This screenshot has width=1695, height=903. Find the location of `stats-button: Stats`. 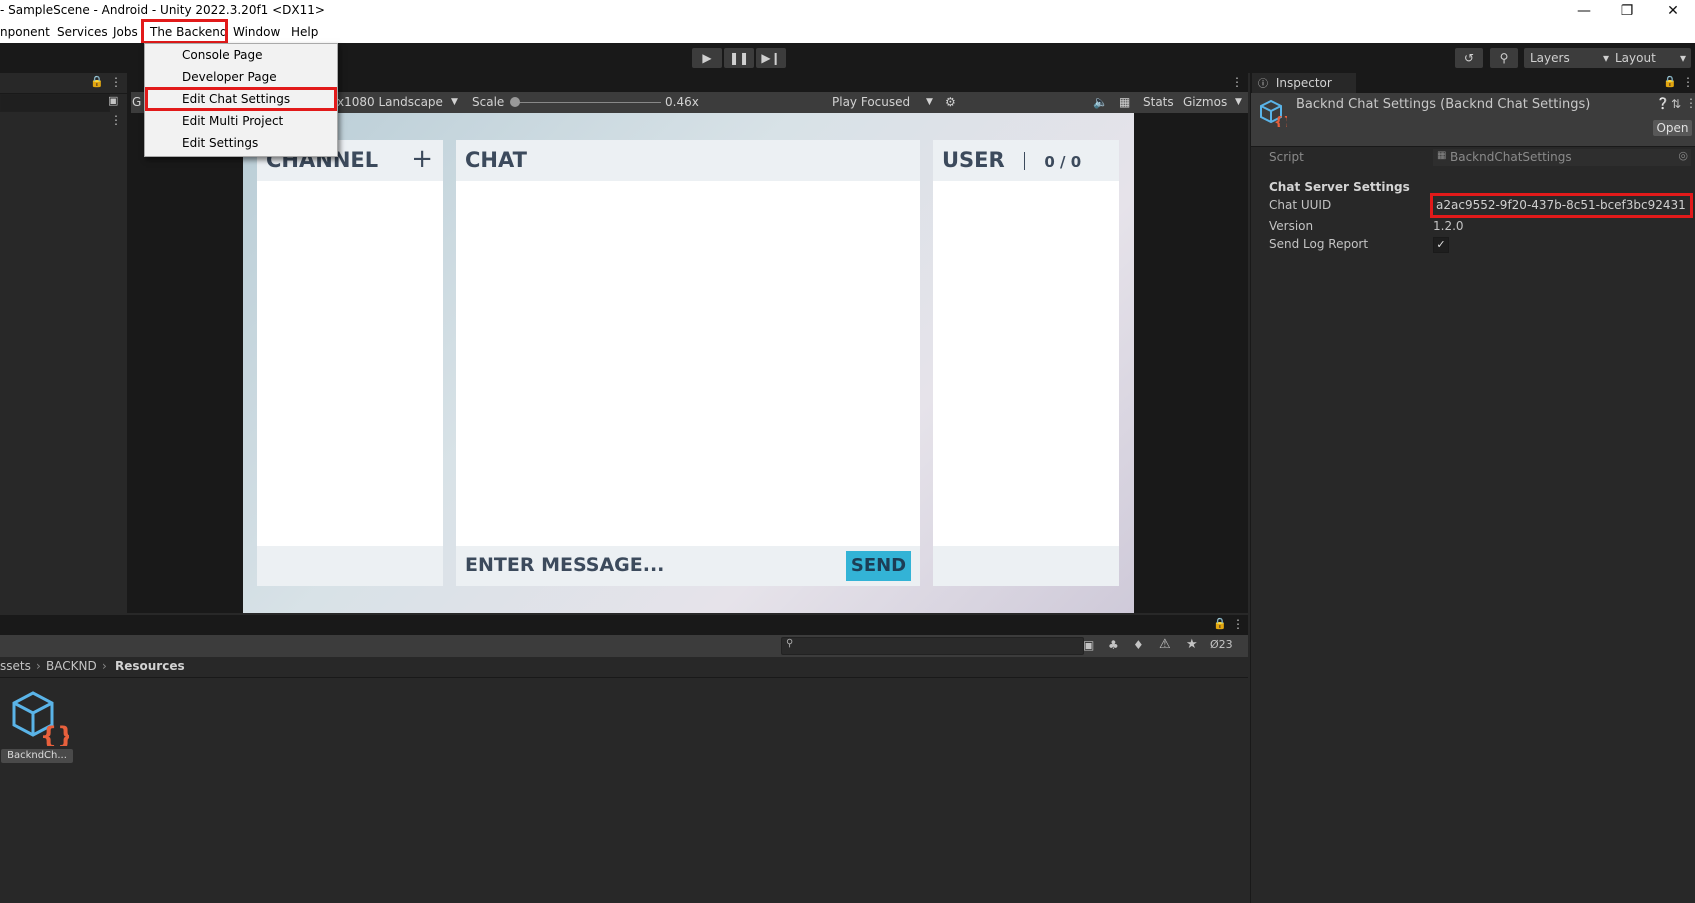

stats-button: Stats is located at coordinates (1158, 102).